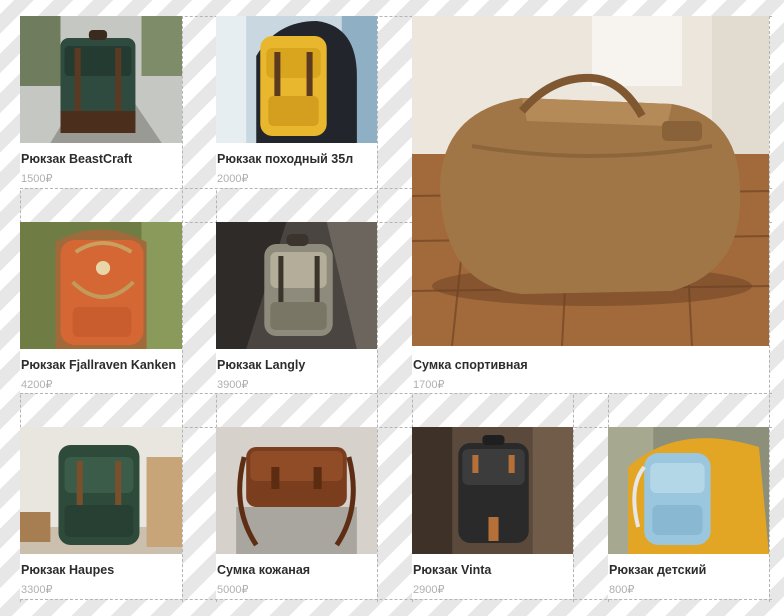  I want to click on product-title: Рюкзак походный 35л, so click(285, 159).